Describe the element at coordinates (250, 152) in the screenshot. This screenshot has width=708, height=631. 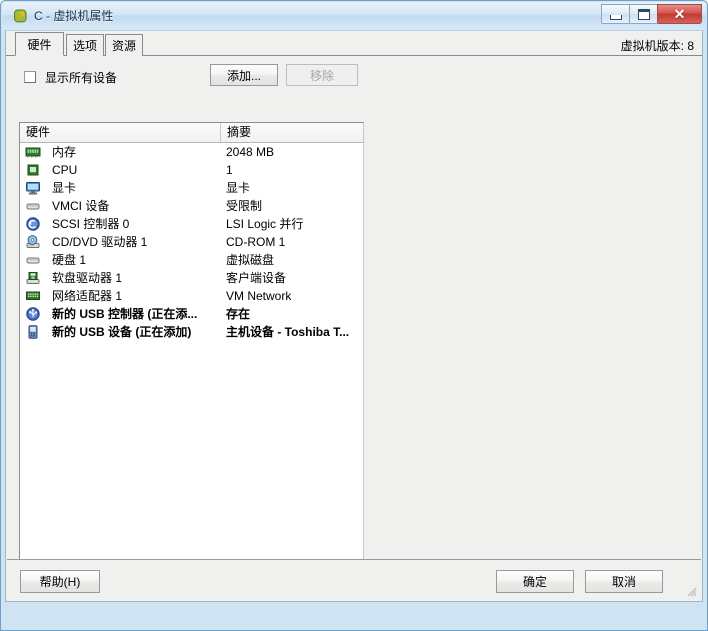
I see `row-summary: 2048 MB` at that location.